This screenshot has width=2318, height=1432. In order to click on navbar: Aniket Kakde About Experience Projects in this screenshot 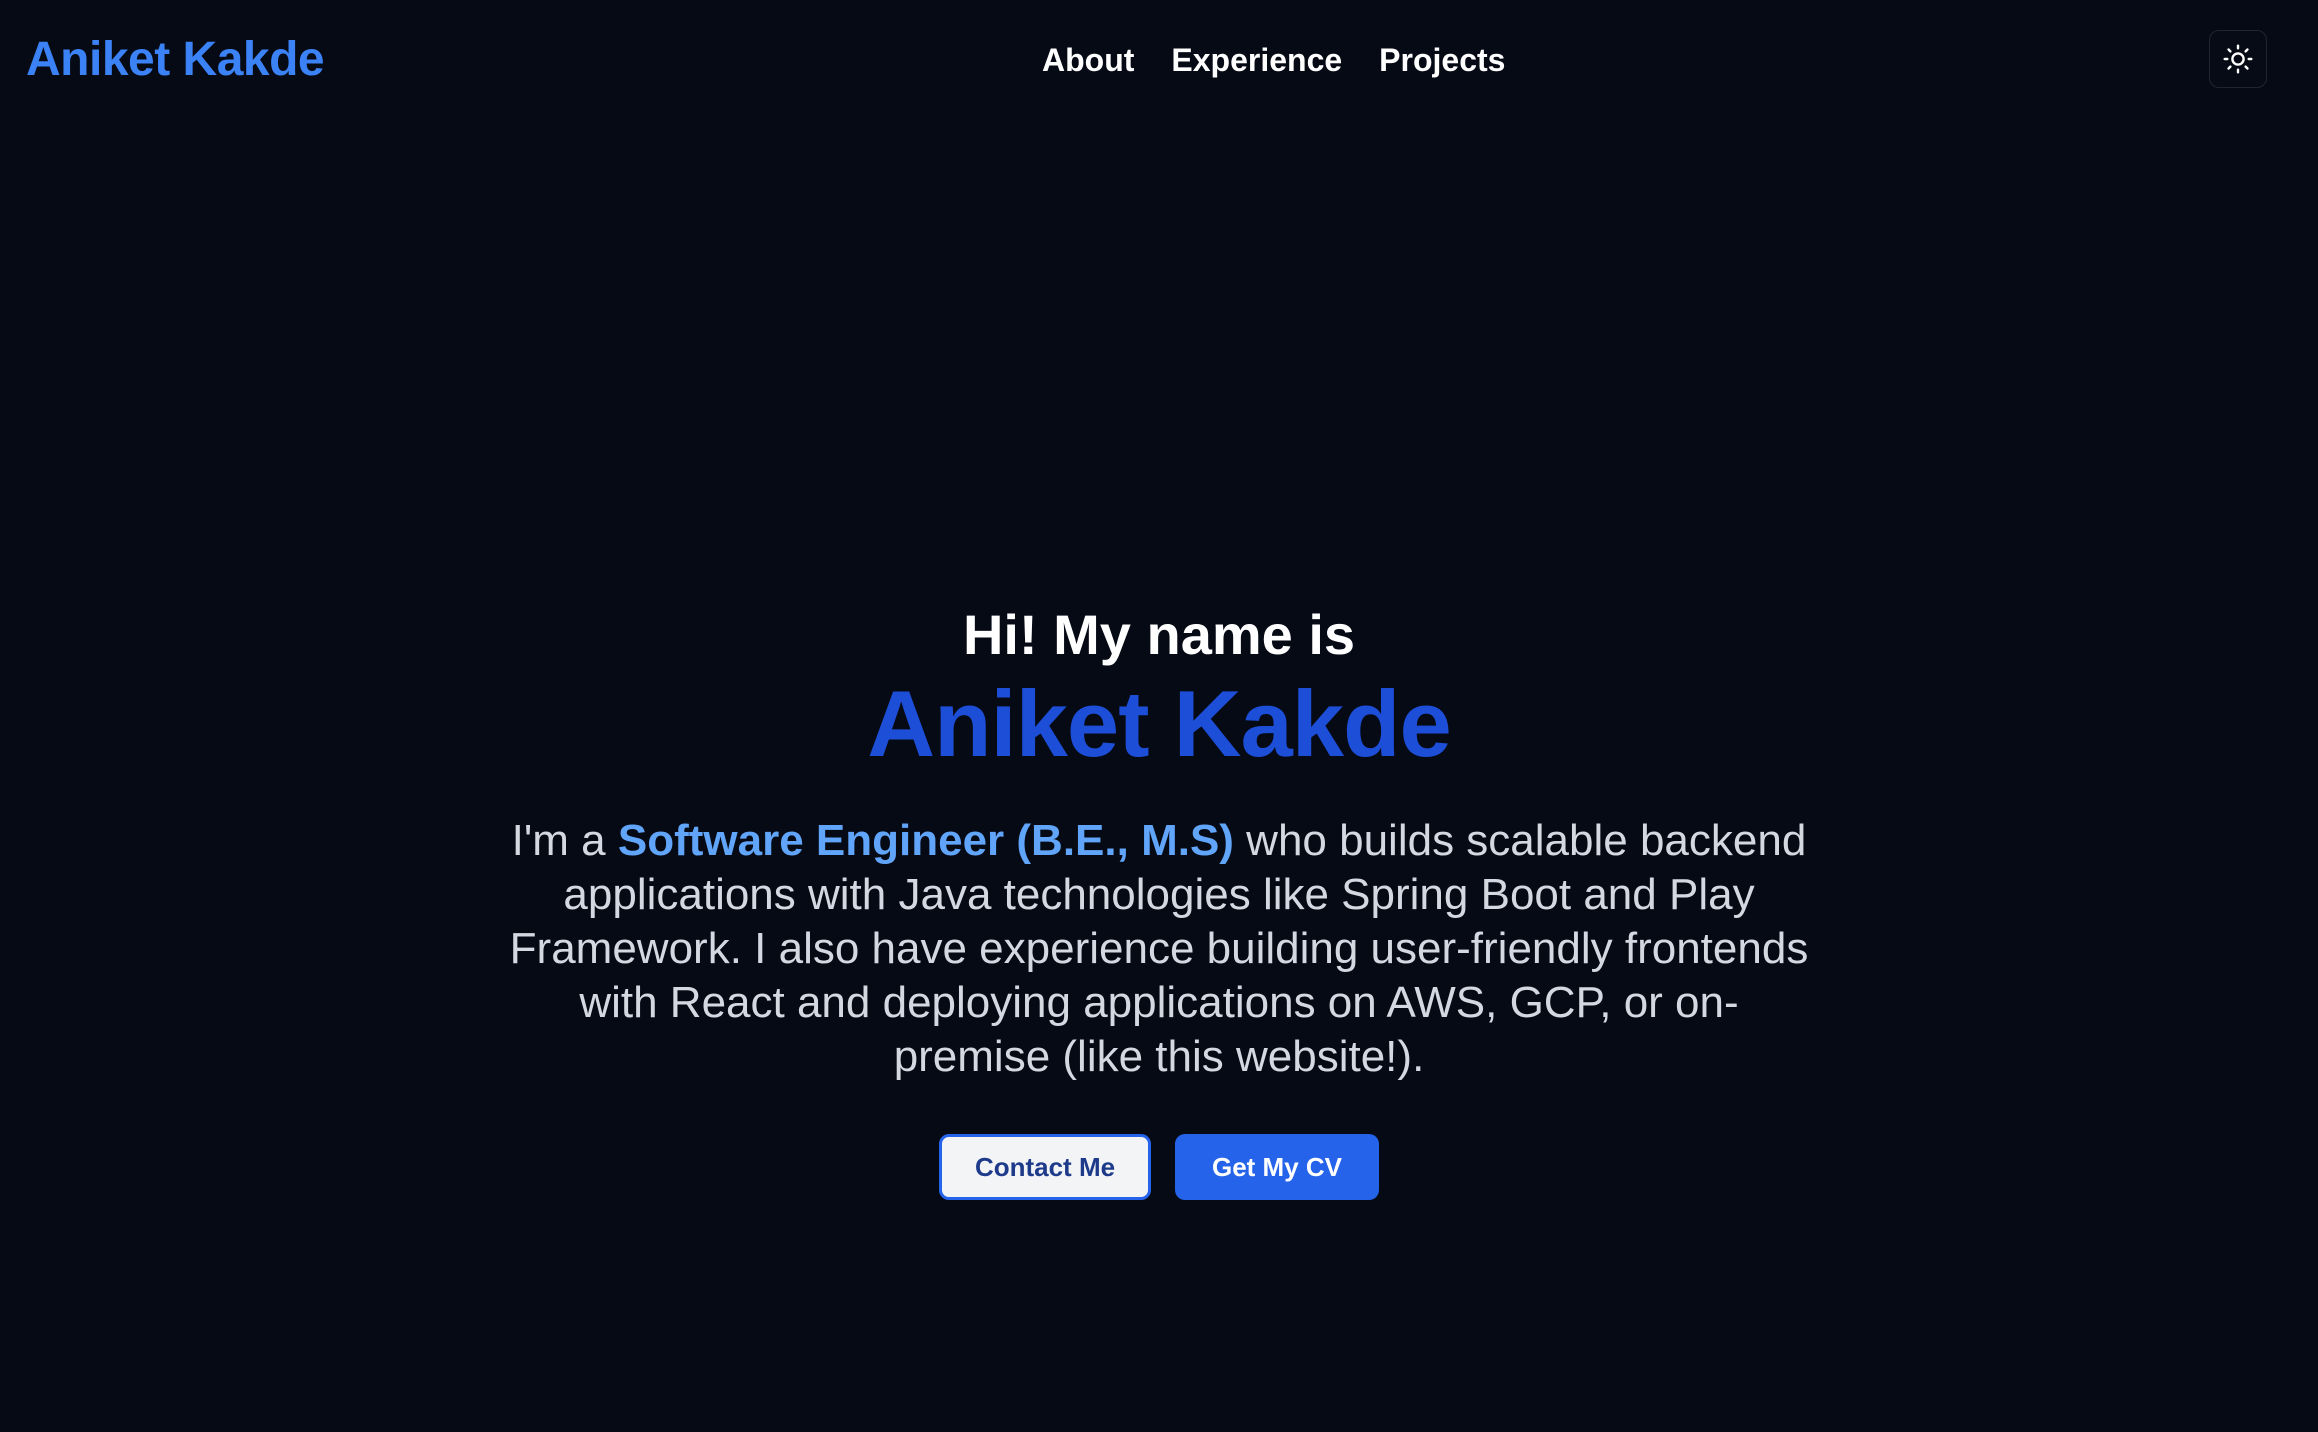, I will do `click(1159, 60)`.